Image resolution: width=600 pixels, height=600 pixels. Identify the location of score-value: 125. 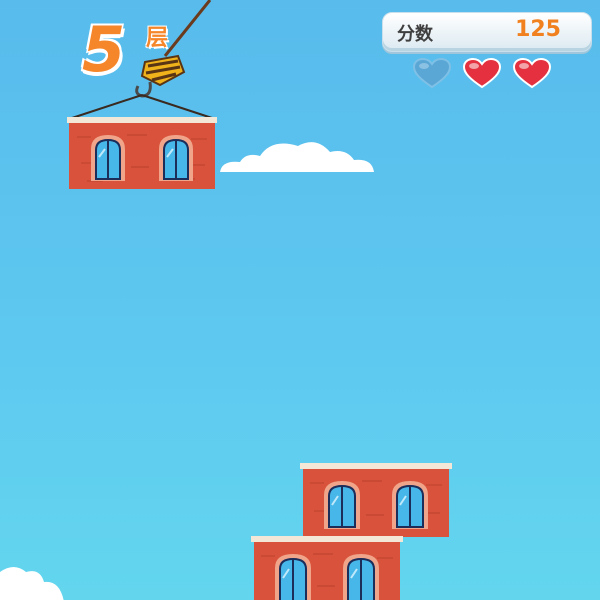
(538, 29).